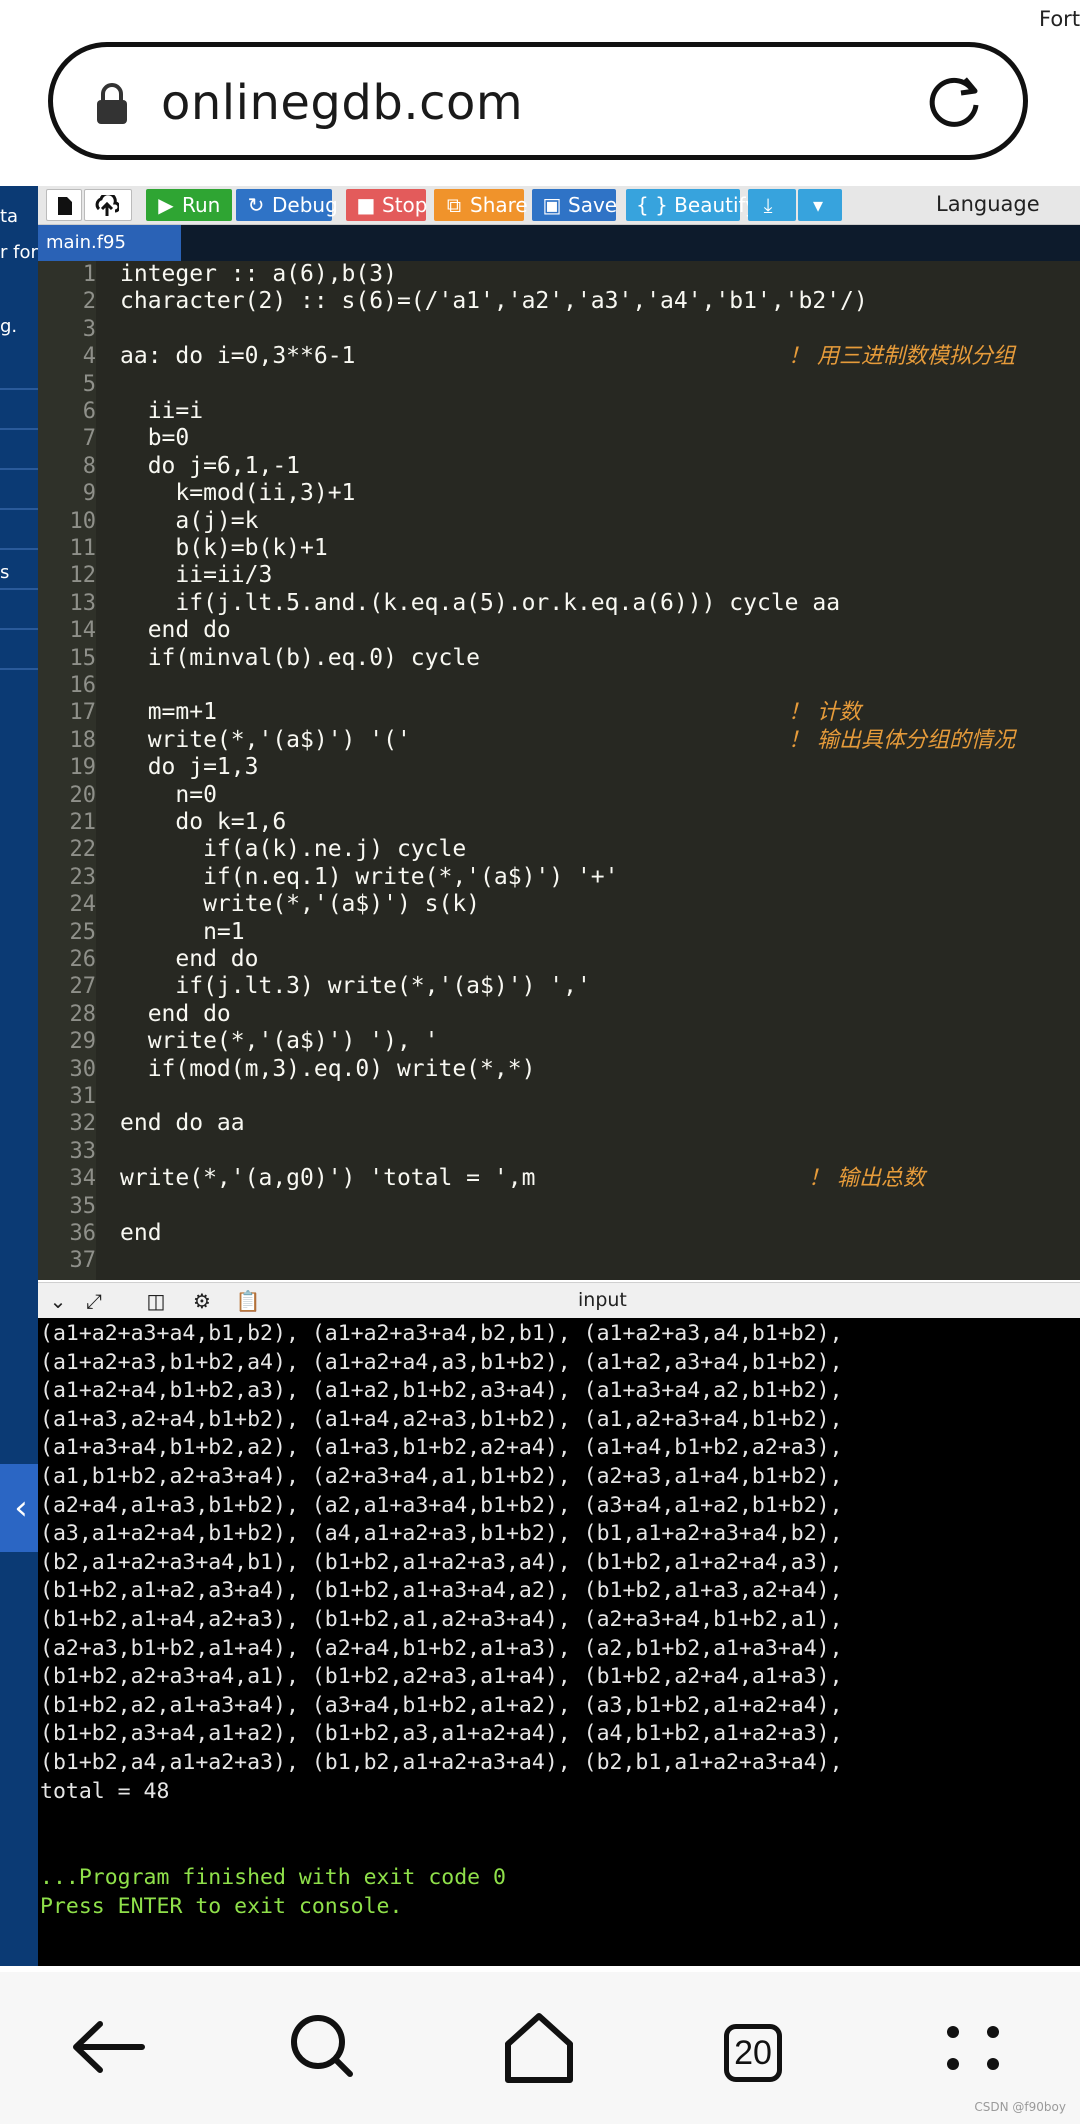 The image size is (1080, 2124). I want to click on code-line: 22 if(a(k).ne.j) cycle, so click(559, 849).